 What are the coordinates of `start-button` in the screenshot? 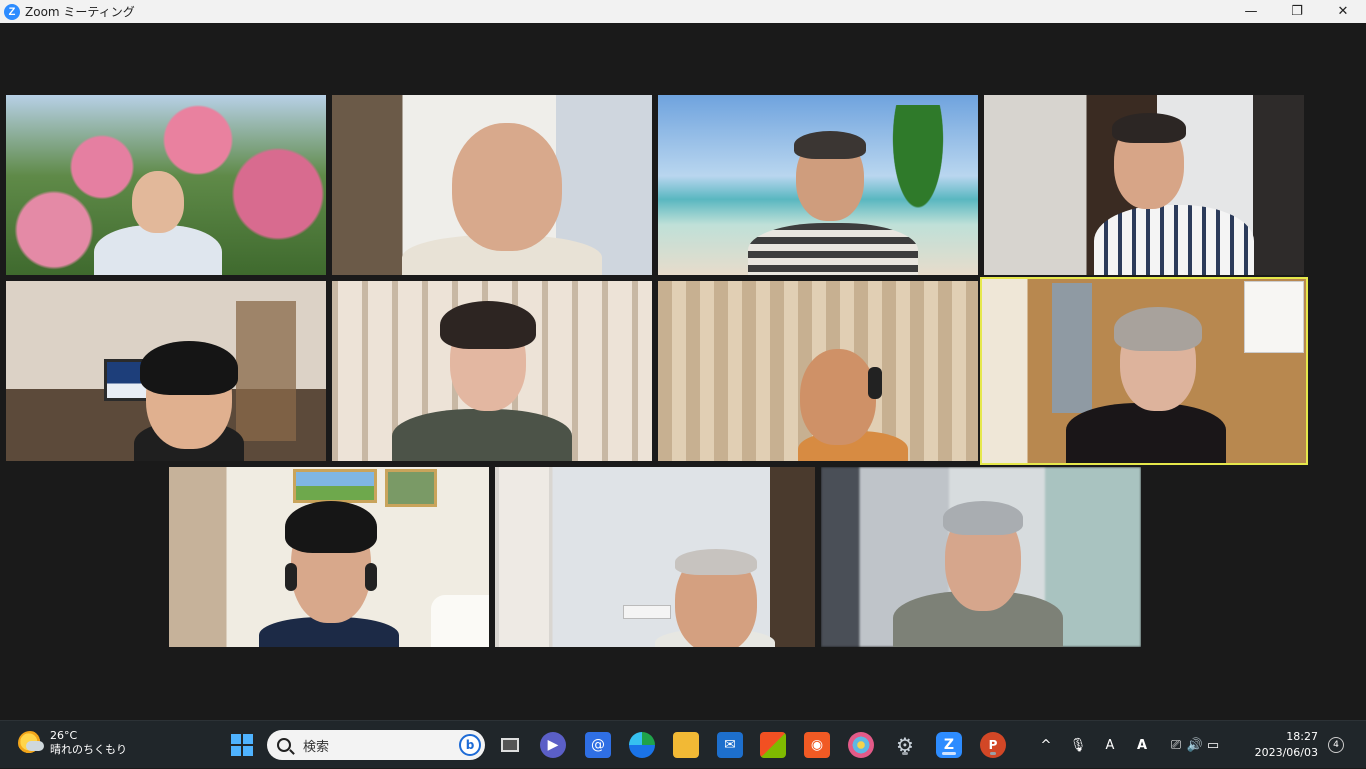 It's located at (242, 745).